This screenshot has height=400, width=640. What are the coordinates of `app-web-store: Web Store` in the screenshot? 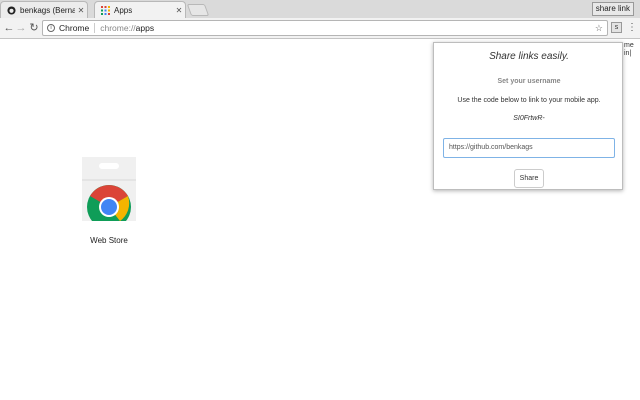 It's located at (109, 201).